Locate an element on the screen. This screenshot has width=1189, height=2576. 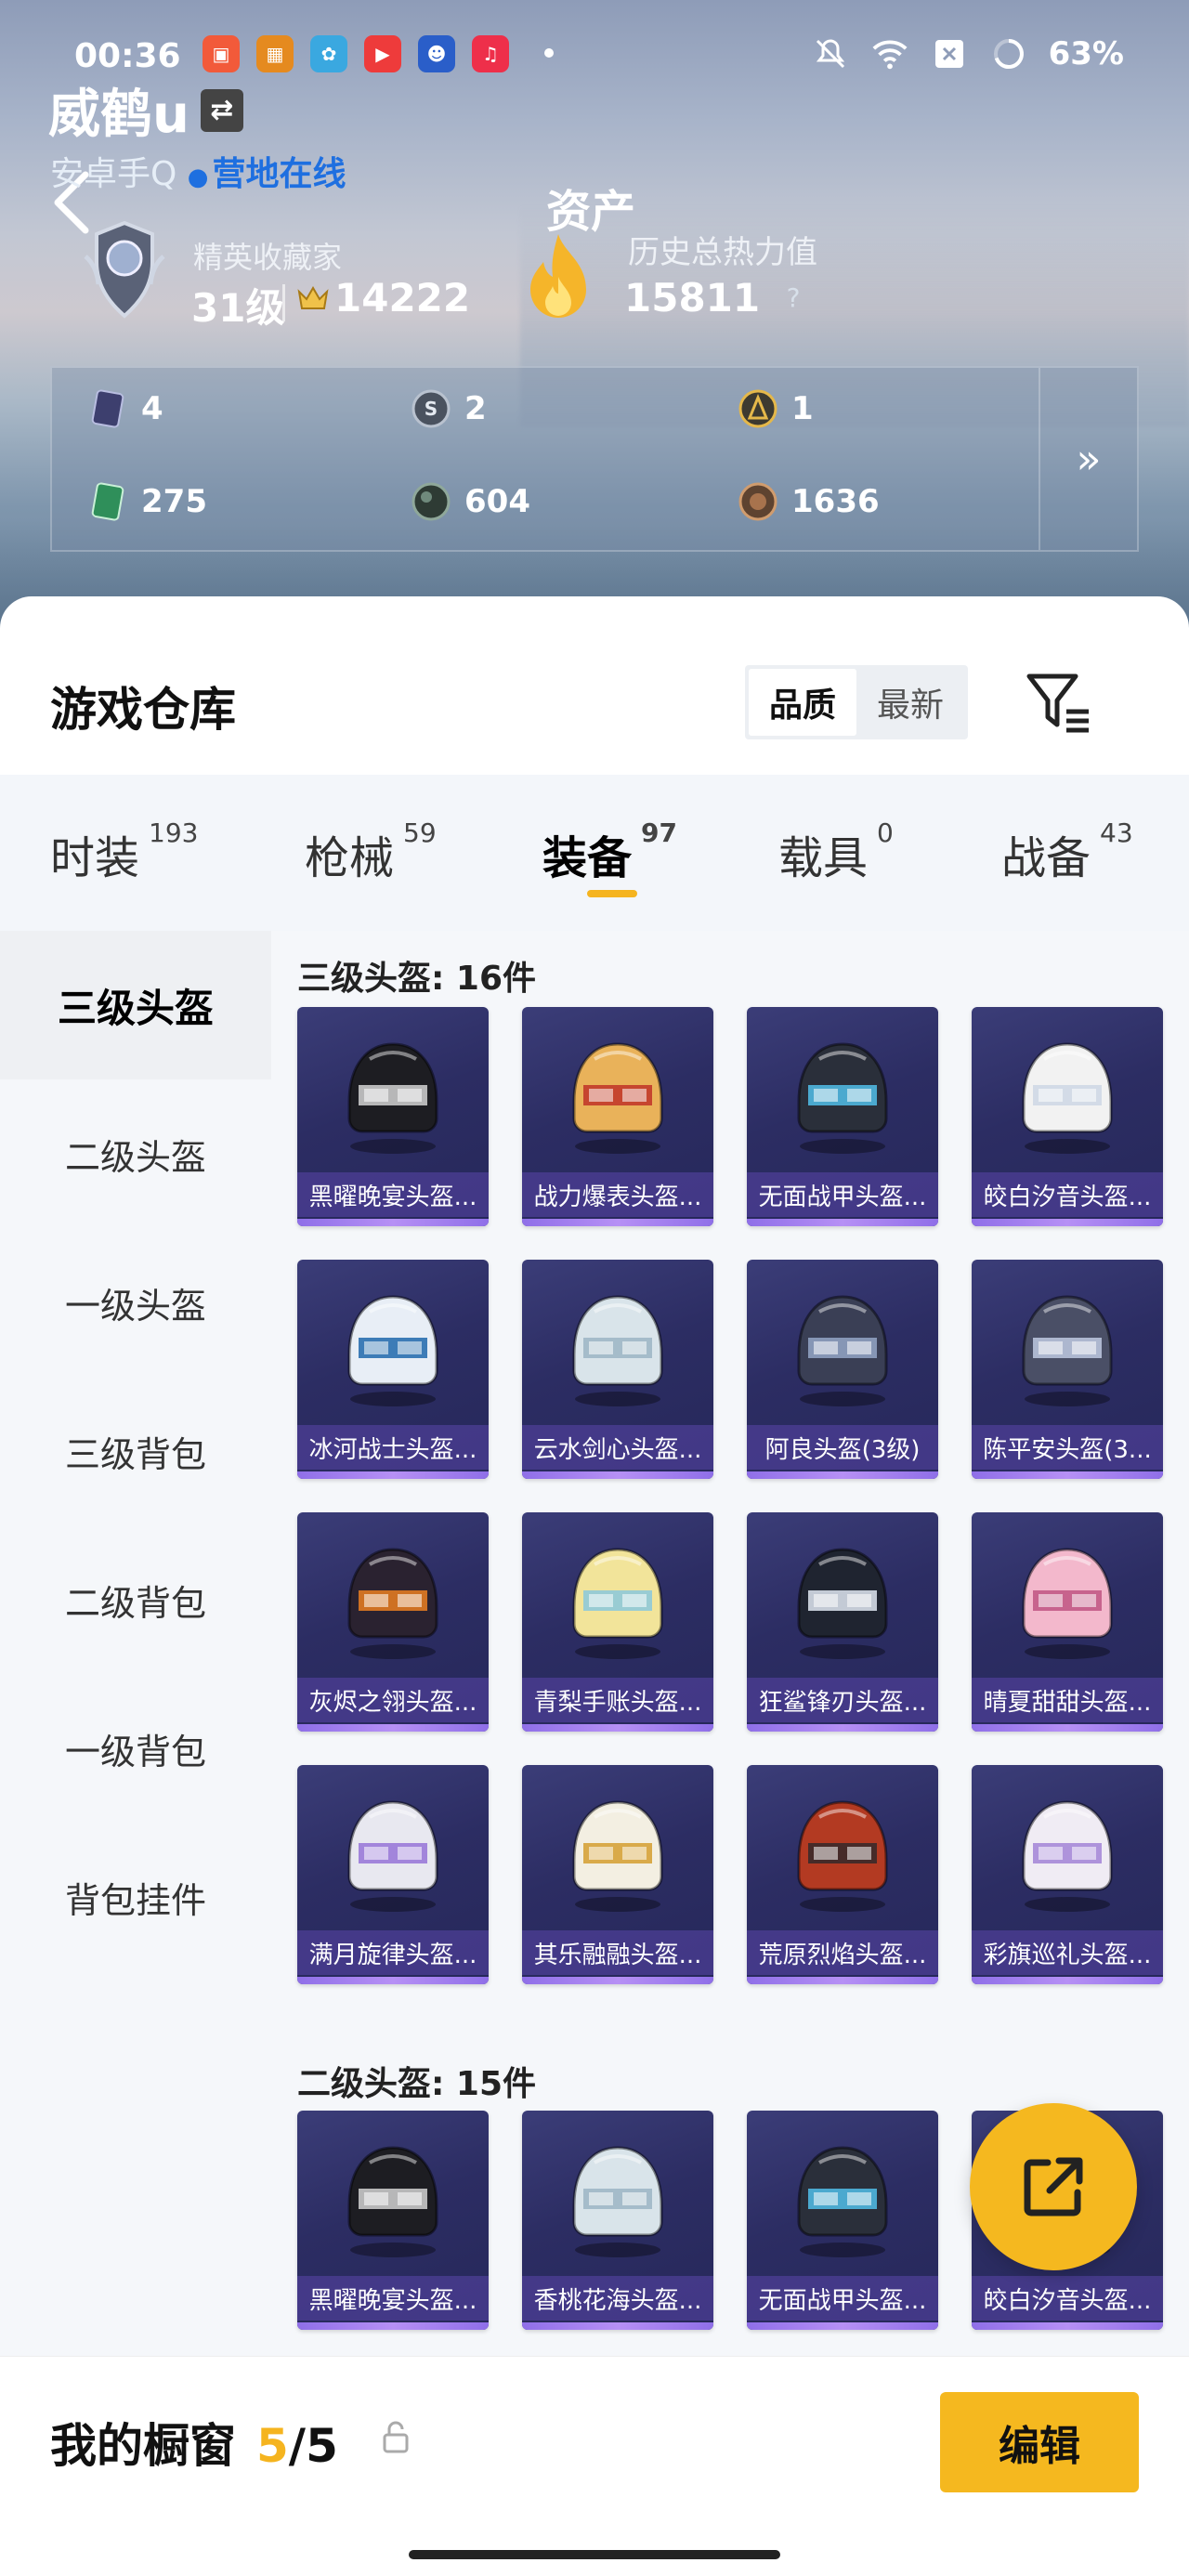
sidebar-item-level3-backpack: 三级背包 is located at coordinates (135, 1451).